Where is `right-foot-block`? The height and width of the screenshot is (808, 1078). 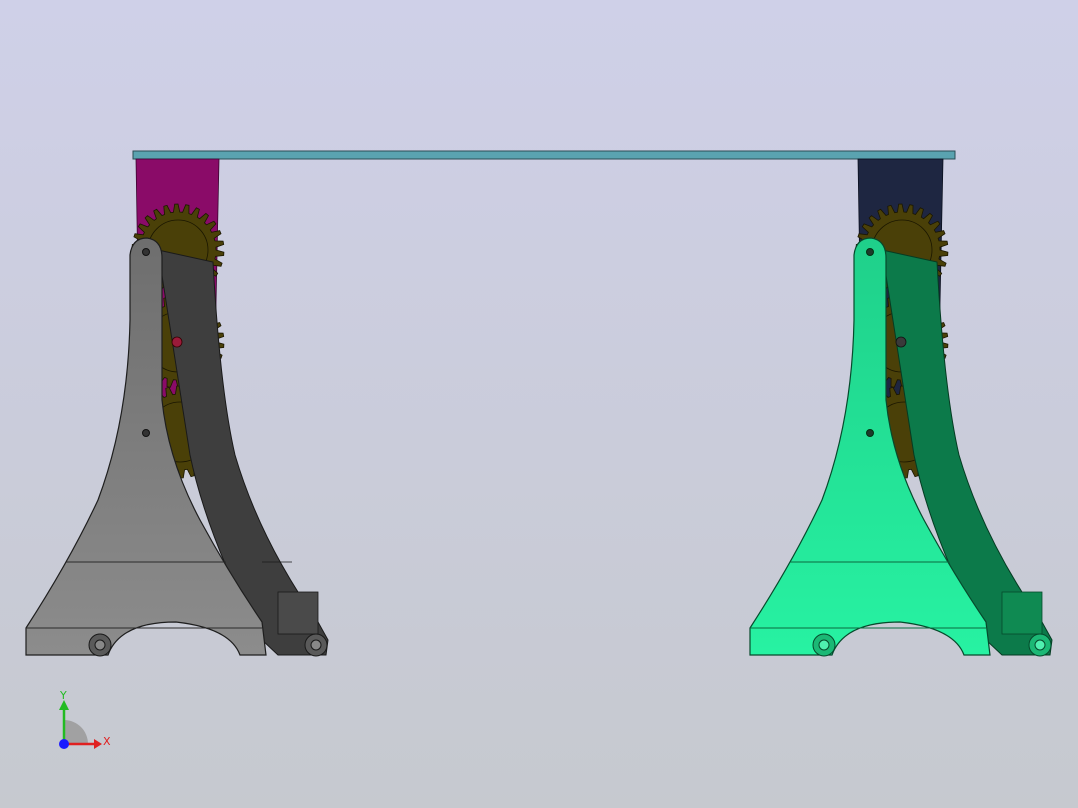 right-foot-block is located at coordinates (1022, 613).